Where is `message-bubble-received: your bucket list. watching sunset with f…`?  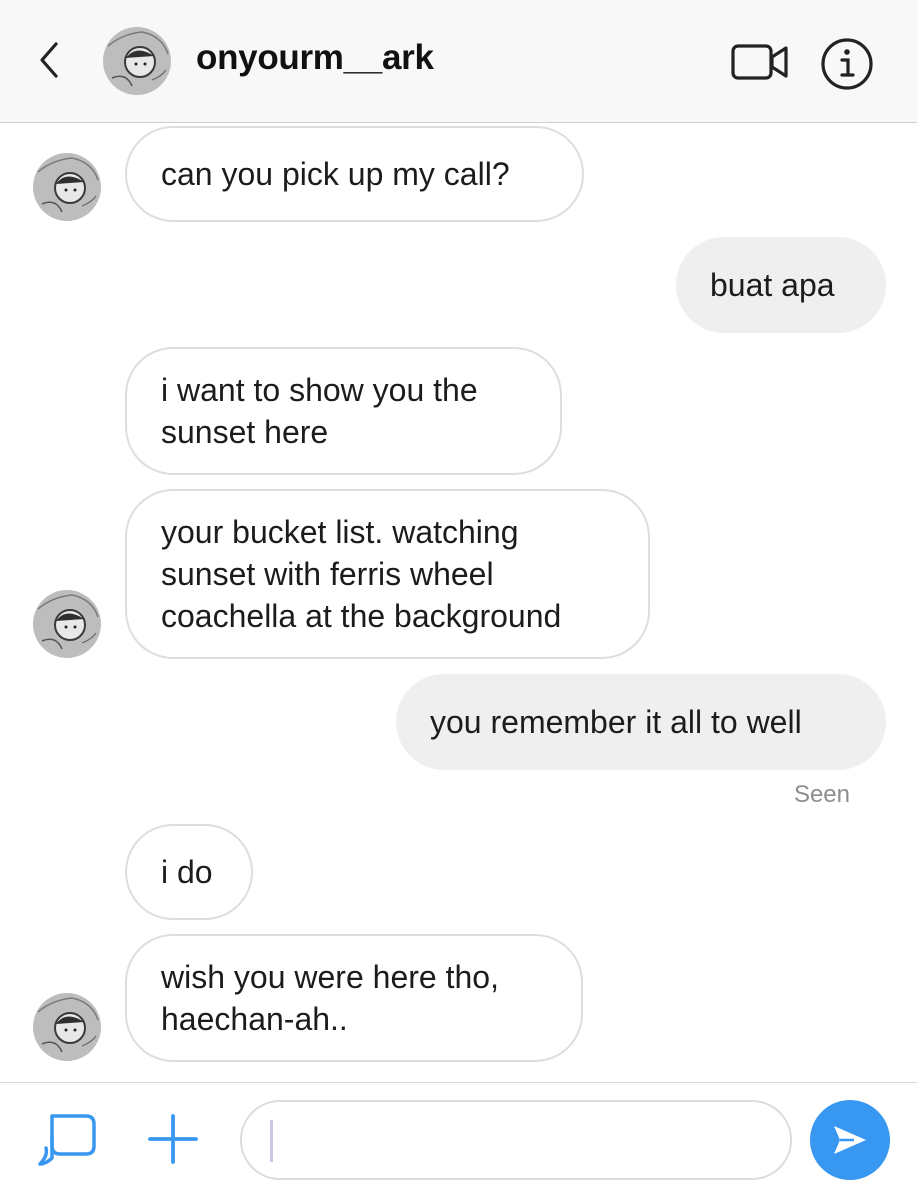 message-bubble-received: your bucket list. watching sunset with f… is located at coordinates (387, 574).